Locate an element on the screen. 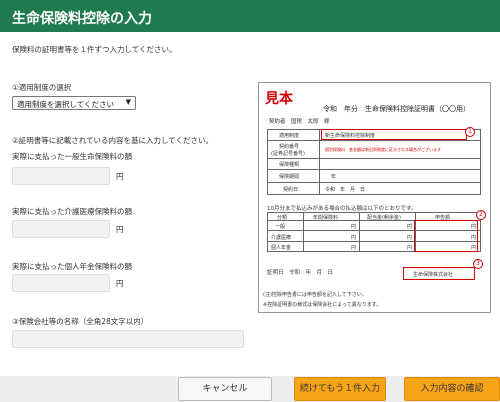 The height and width of the screenshot is (402, 500). sample-ins-type: 保険種類 is located at coordinates (289, 165).